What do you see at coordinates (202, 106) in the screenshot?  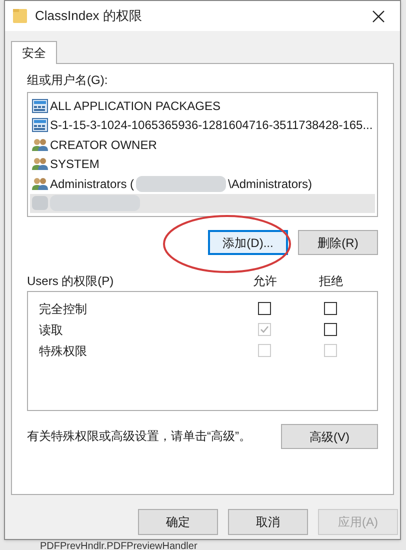 I see `list-item: ALL APPLICATION PACKAGES` at bounding box center [202, 106].